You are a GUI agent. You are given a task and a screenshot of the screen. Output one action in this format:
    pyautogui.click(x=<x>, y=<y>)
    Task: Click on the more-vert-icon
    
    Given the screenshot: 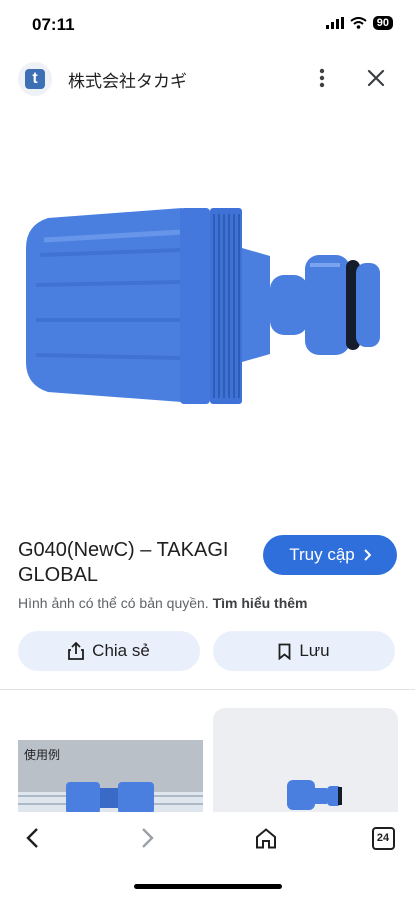 What is the action you would take?
    pyautogui.click(x=322, y=78)
    